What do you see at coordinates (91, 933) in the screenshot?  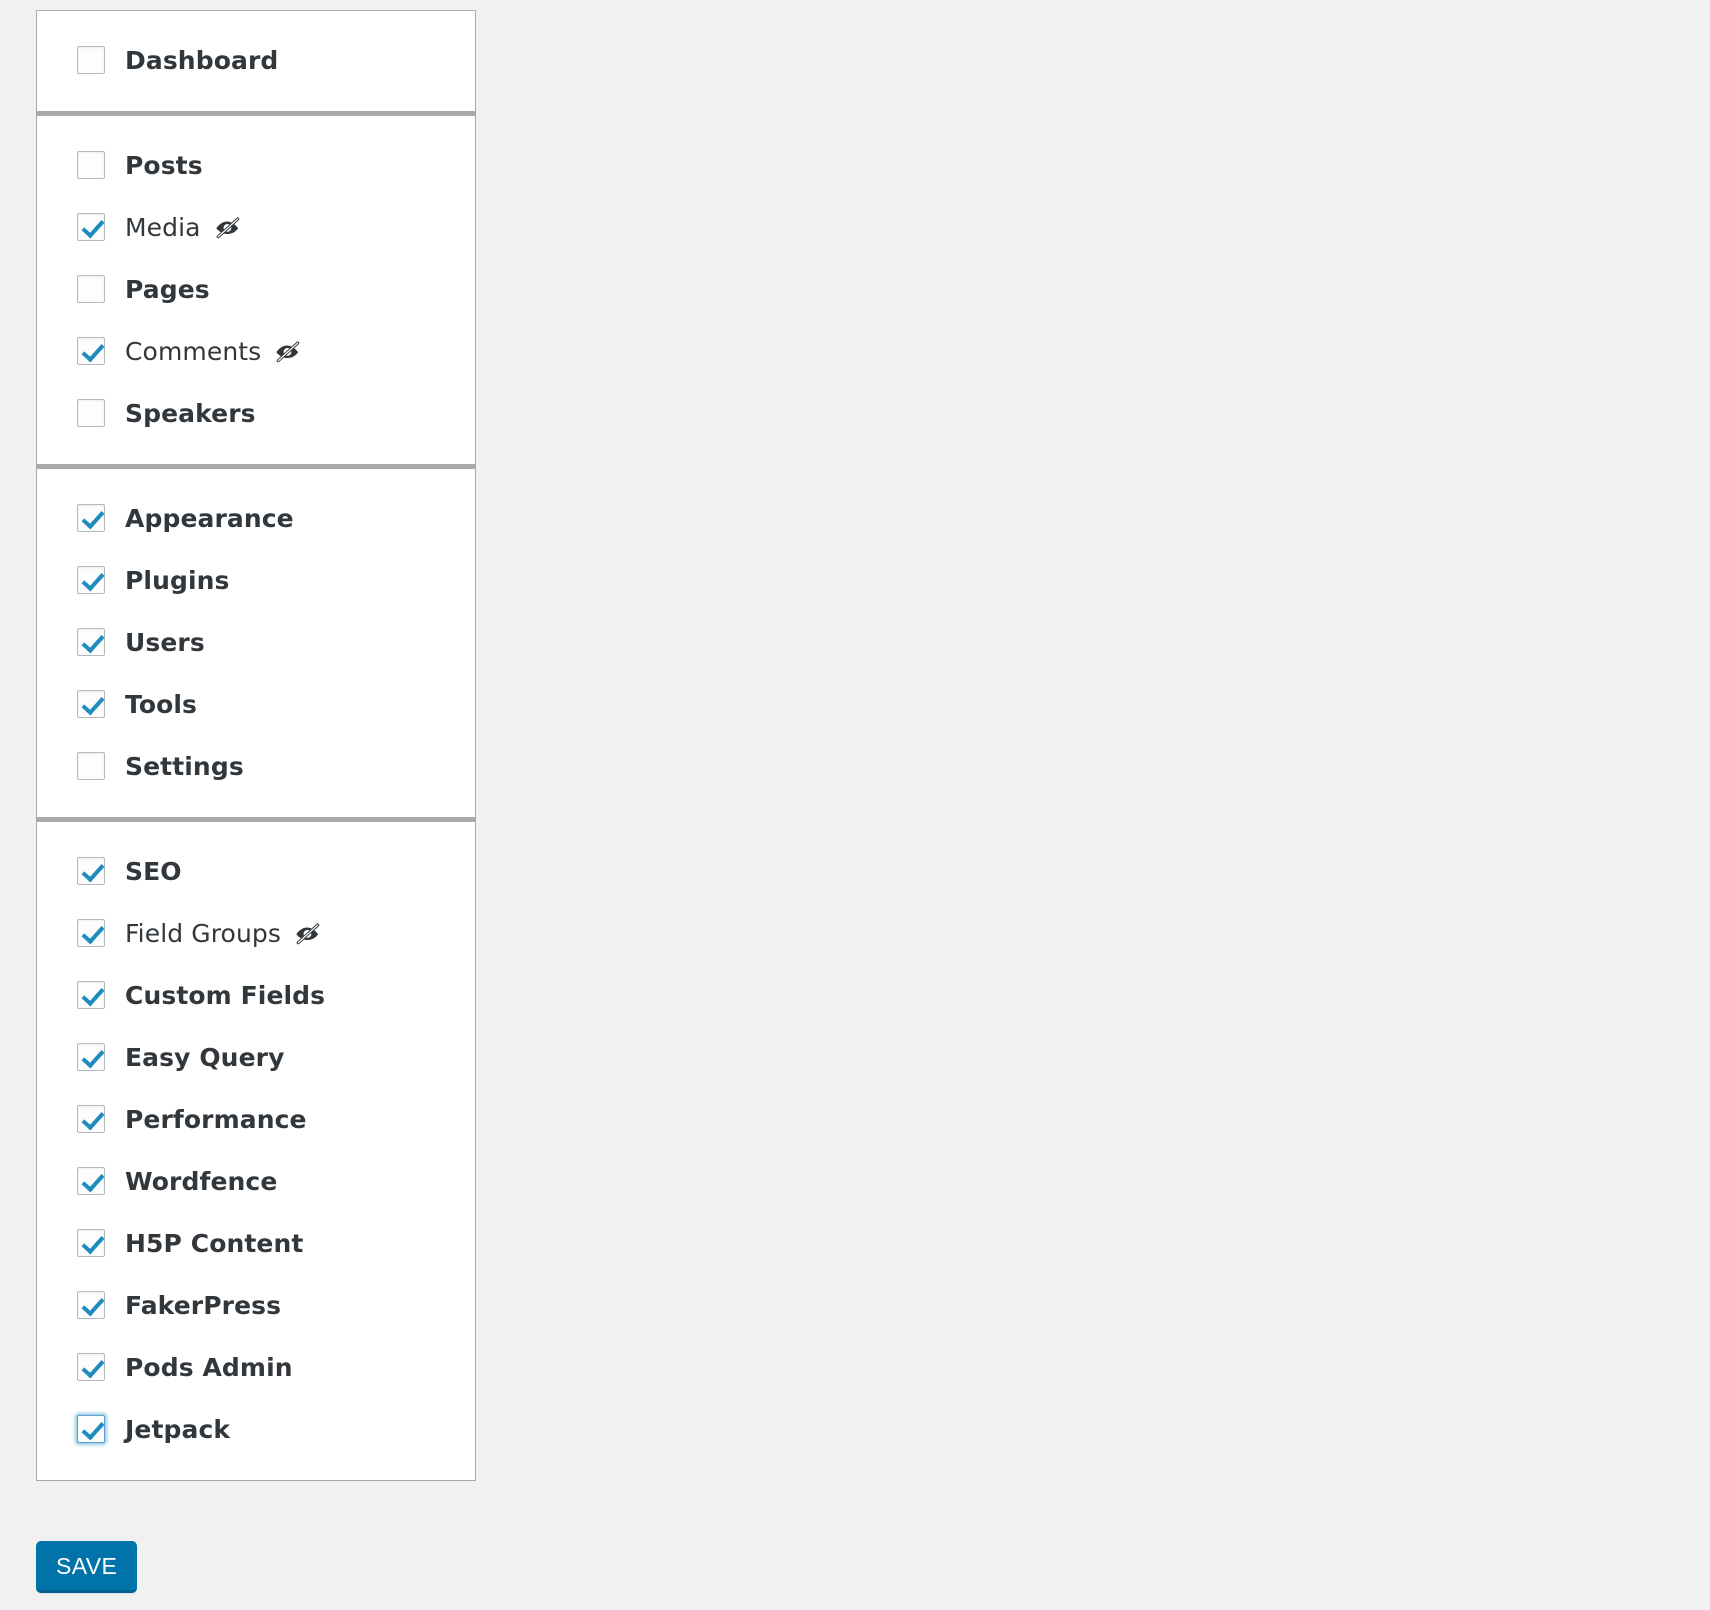 I see `checkbox-field-groups` at bounding box center [91, 933].